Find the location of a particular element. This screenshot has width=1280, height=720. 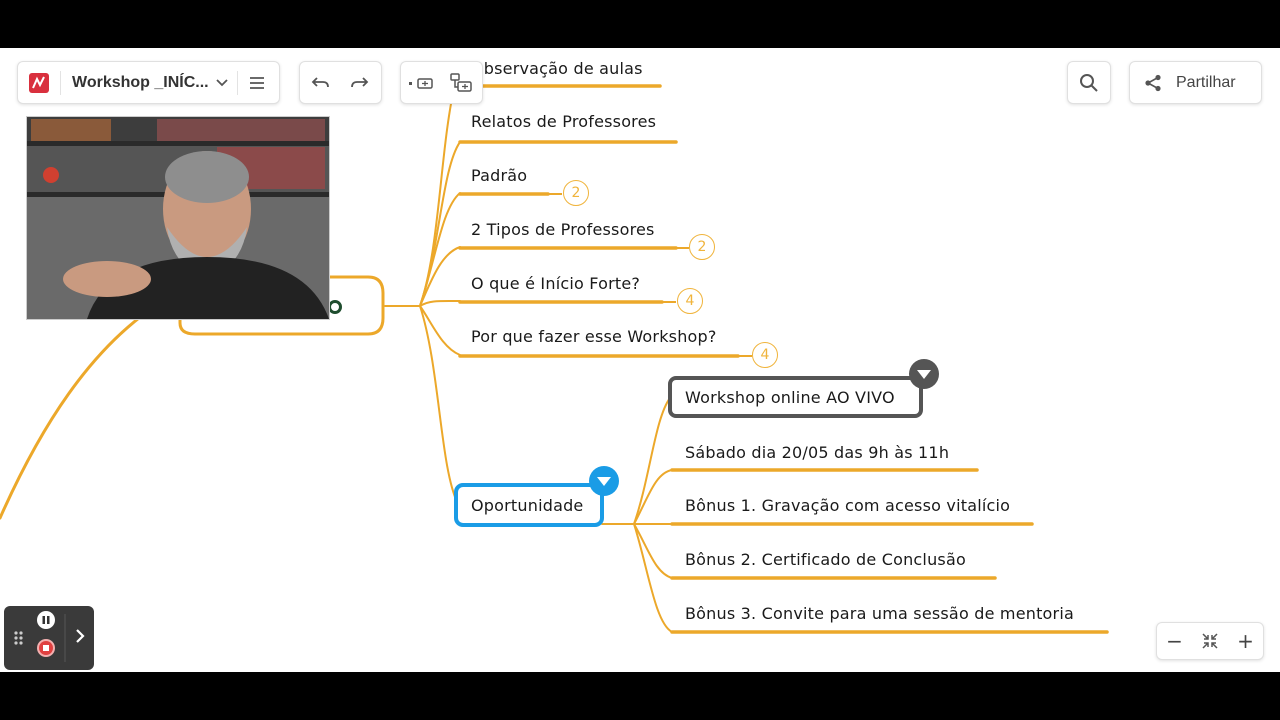

connector-observacao is located at coordinates (437, 195).